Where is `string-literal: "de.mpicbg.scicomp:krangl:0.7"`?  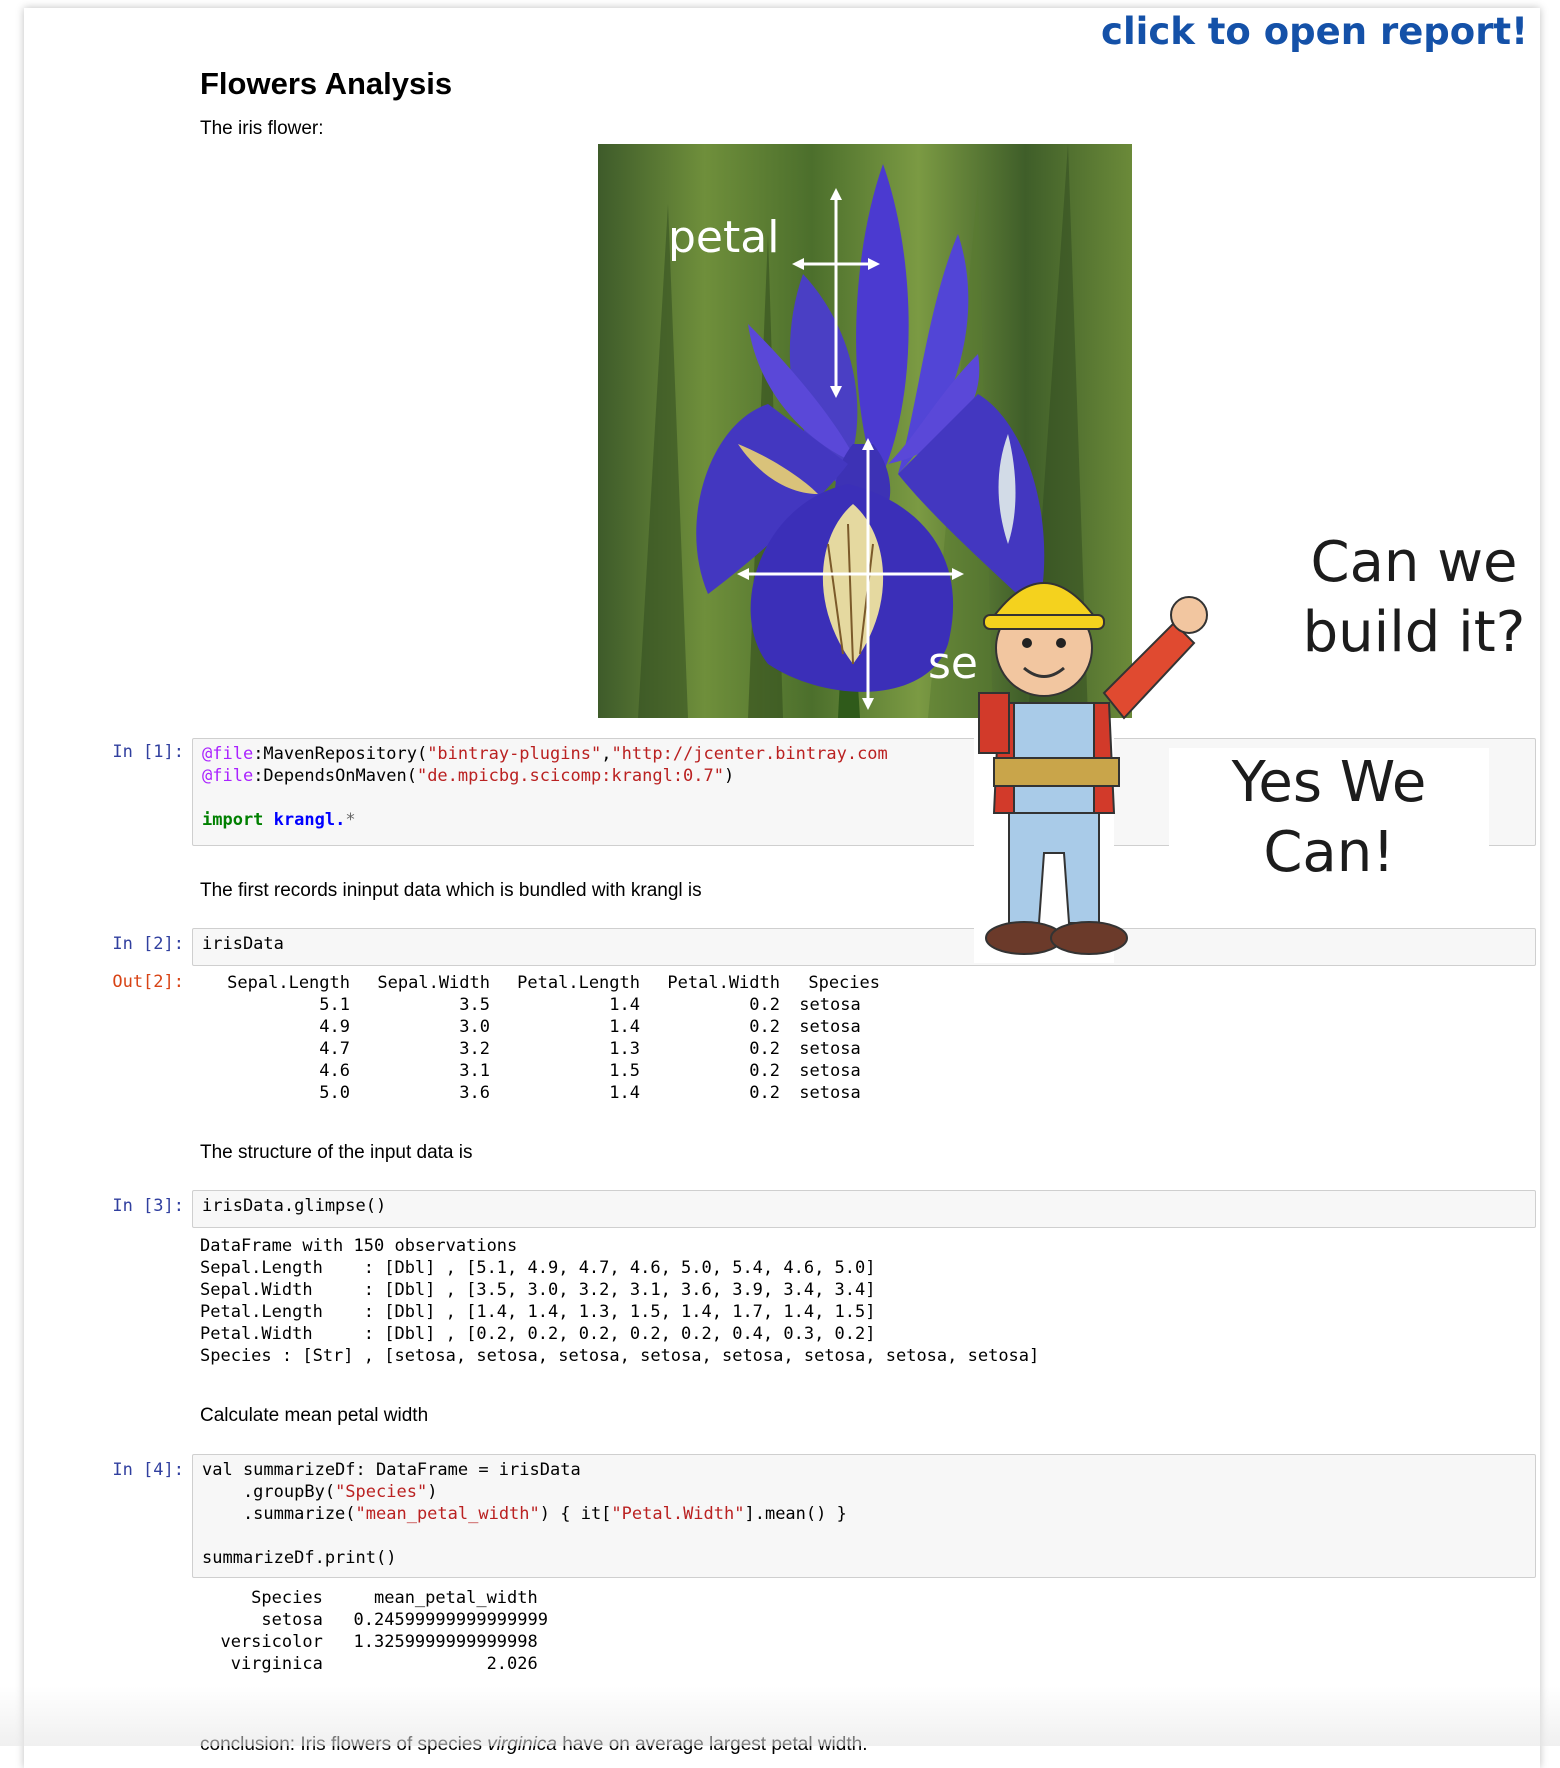
string-literal: "de.mpicbg.scicomp:krangl:0.7" is located at coordinates (570, 776).